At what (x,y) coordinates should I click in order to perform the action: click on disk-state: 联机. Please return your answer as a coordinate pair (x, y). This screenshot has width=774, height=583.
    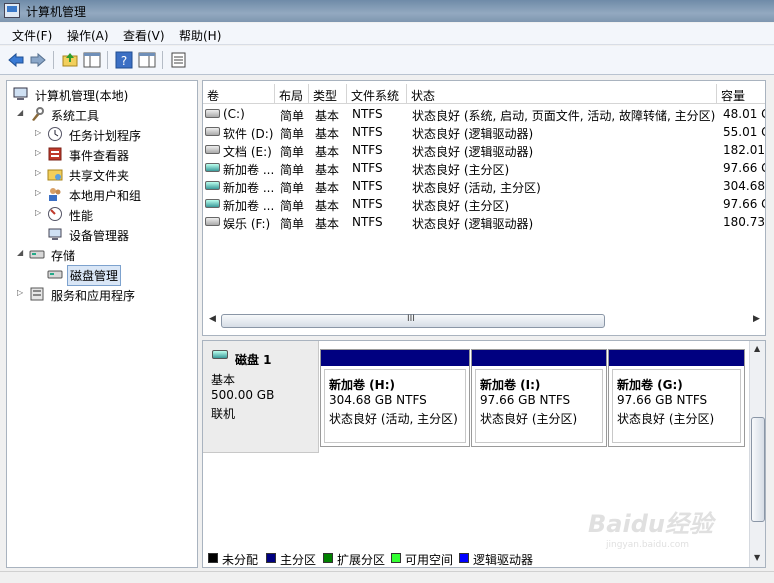
    Looking at the image, I should click on (223, 414).